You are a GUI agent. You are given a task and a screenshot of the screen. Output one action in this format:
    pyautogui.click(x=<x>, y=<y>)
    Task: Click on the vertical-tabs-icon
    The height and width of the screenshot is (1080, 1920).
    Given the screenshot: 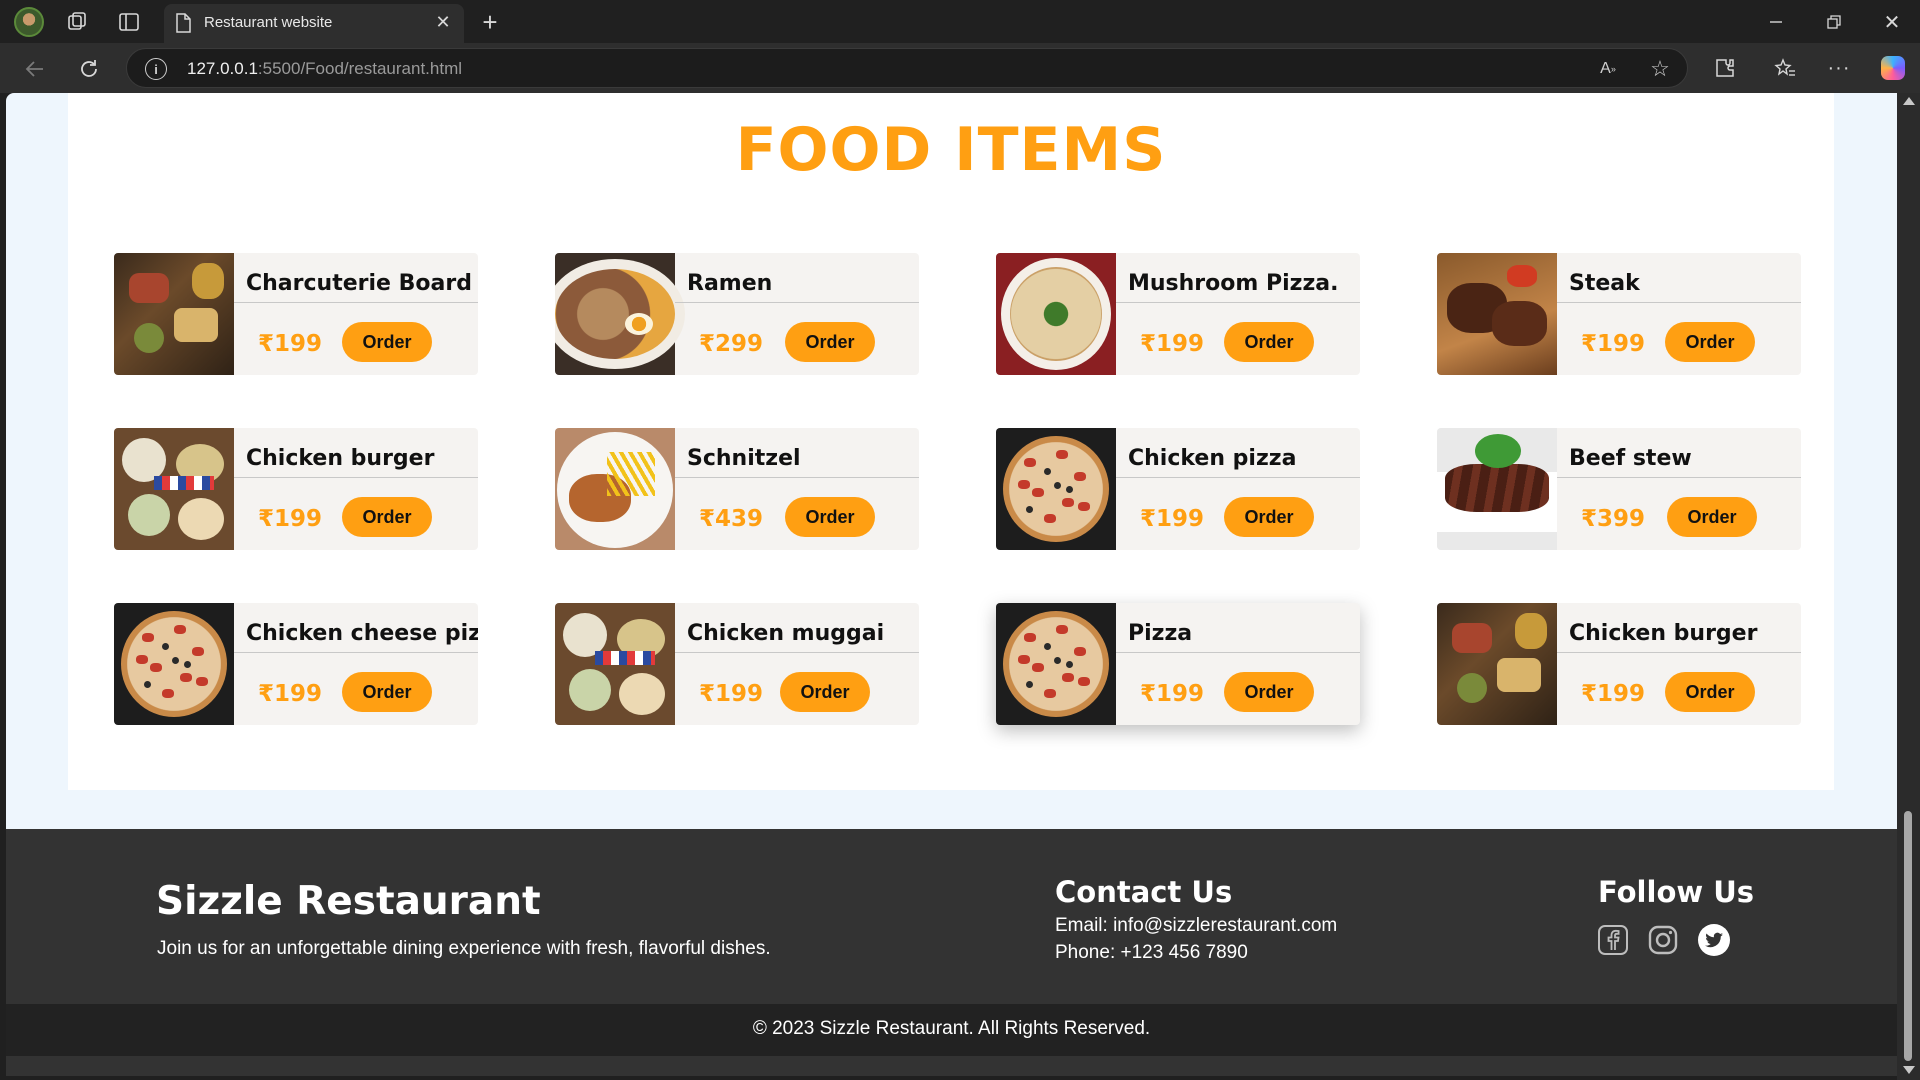 What is the action you would take?
    pyautogui.click(x=129, y=22)
    